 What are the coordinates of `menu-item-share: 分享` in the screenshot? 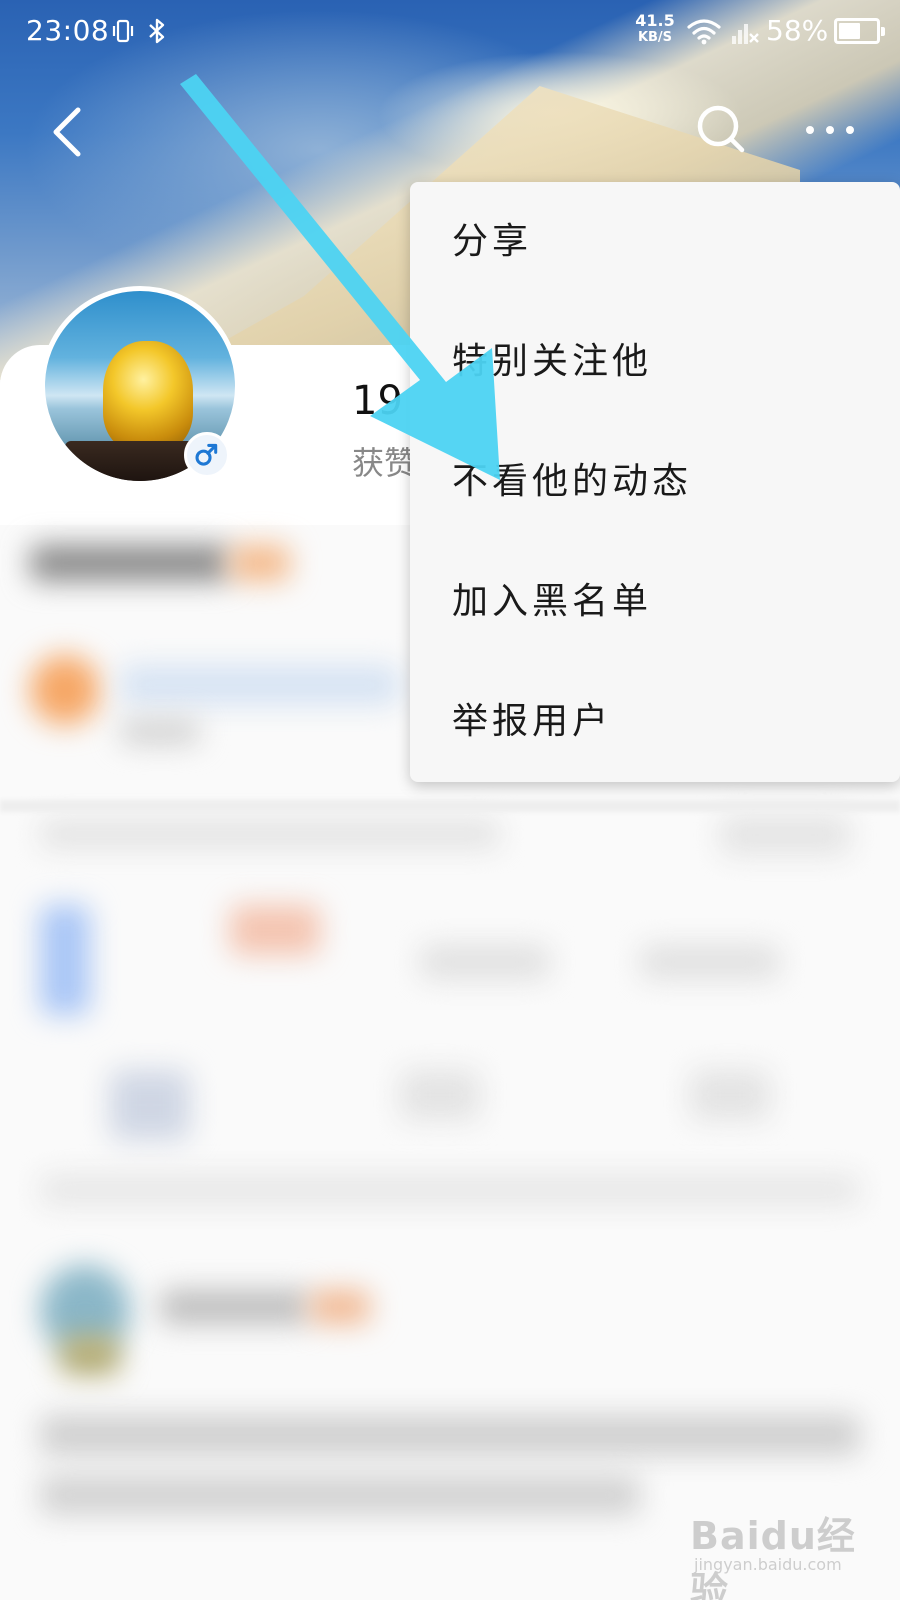 It's located at (655, 242).